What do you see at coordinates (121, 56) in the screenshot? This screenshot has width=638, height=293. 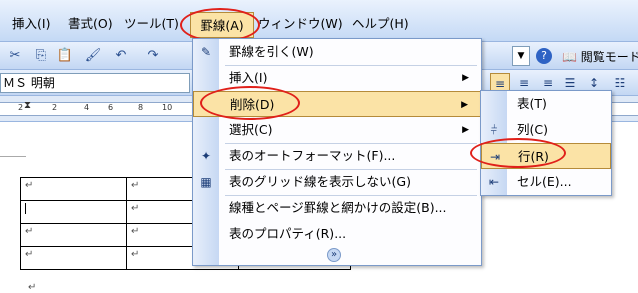 I see `undo-icon: ↶` at bounding box center [121, 56].